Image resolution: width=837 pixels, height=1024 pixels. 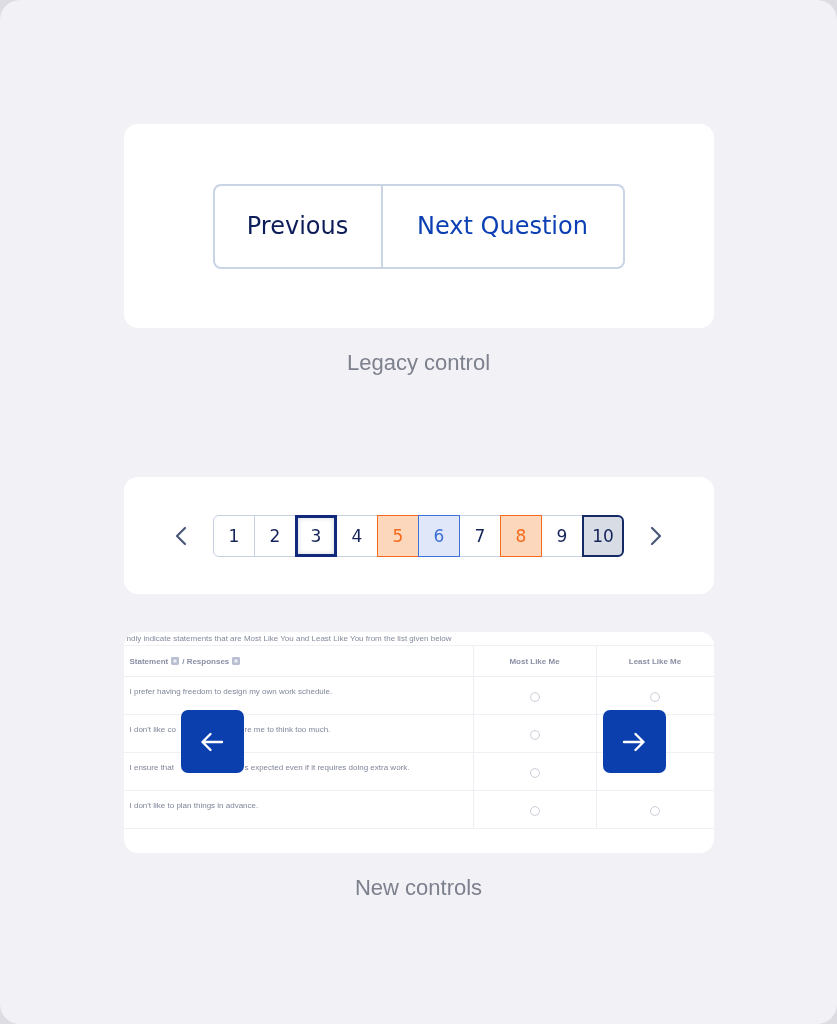 What do you see at coordinates (357, 535) in the screenshot?
I see `page-button: 4` at bounding box center [357, 535].